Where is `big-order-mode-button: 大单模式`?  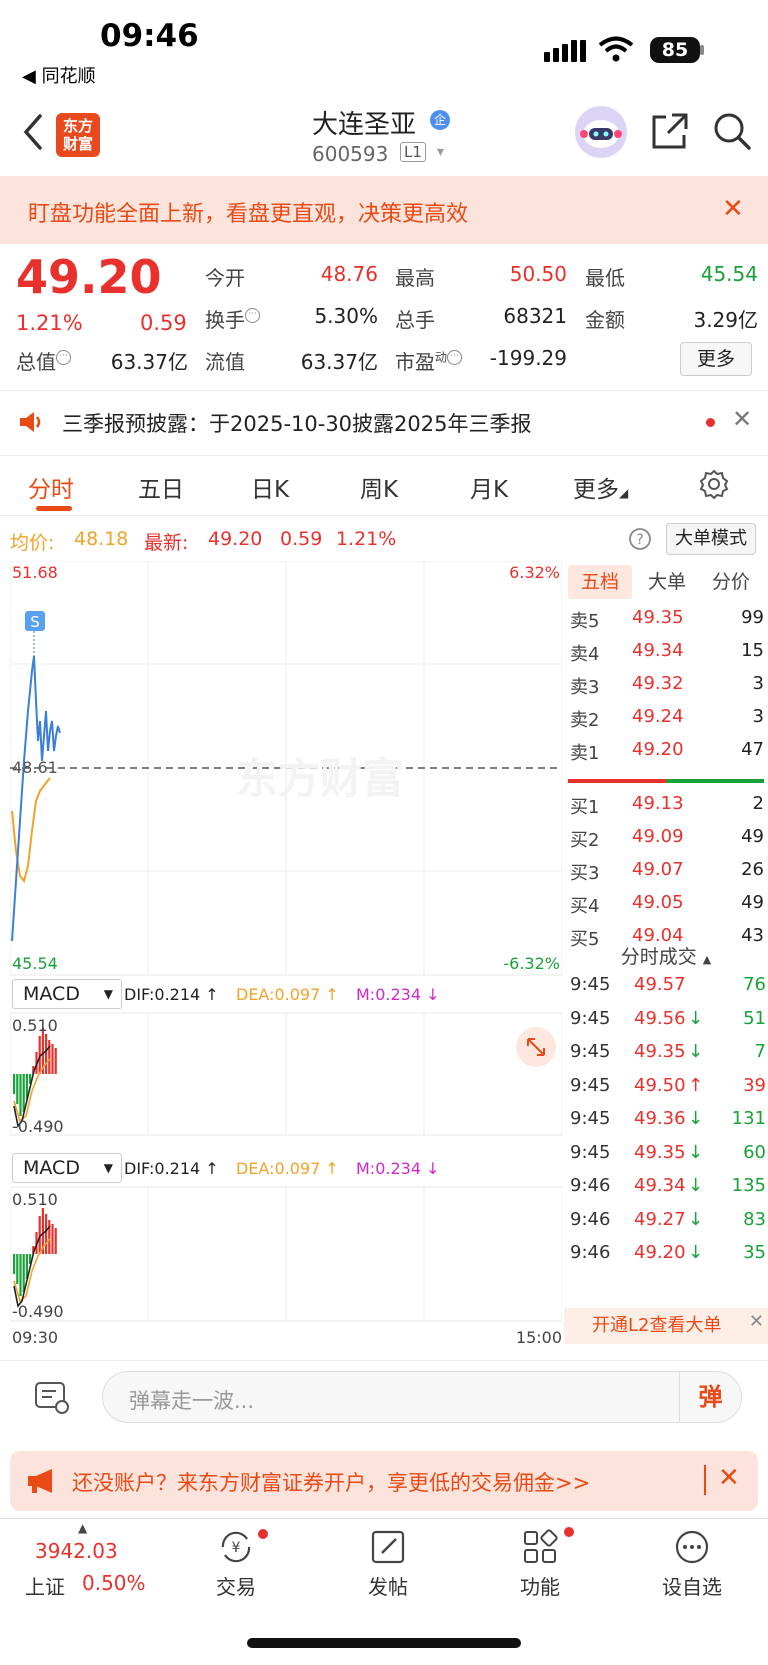
big-order-mode-button: 大单模式 is located at coordinates (711, 539).